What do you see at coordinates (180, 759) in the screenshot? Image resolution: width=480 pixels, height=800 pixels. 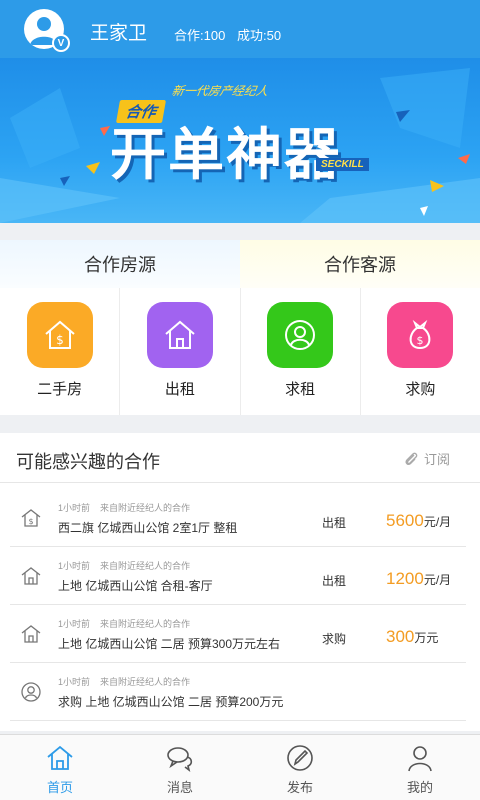 I see `chat-icon` at bounding box center [180, 759].